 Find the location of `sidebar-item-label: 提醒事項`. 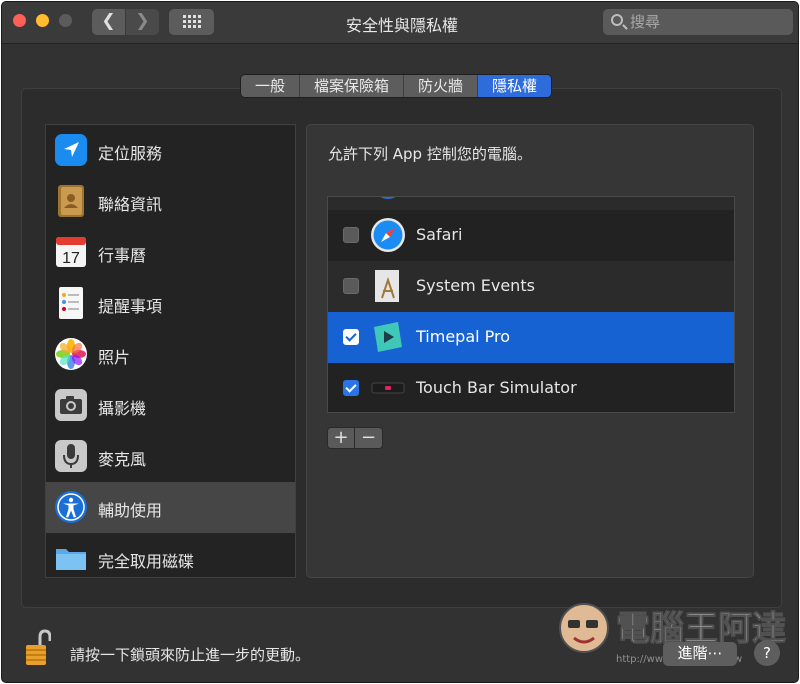

sidebar-item-label: 提醒事項 is located at coordinates (130, 306).